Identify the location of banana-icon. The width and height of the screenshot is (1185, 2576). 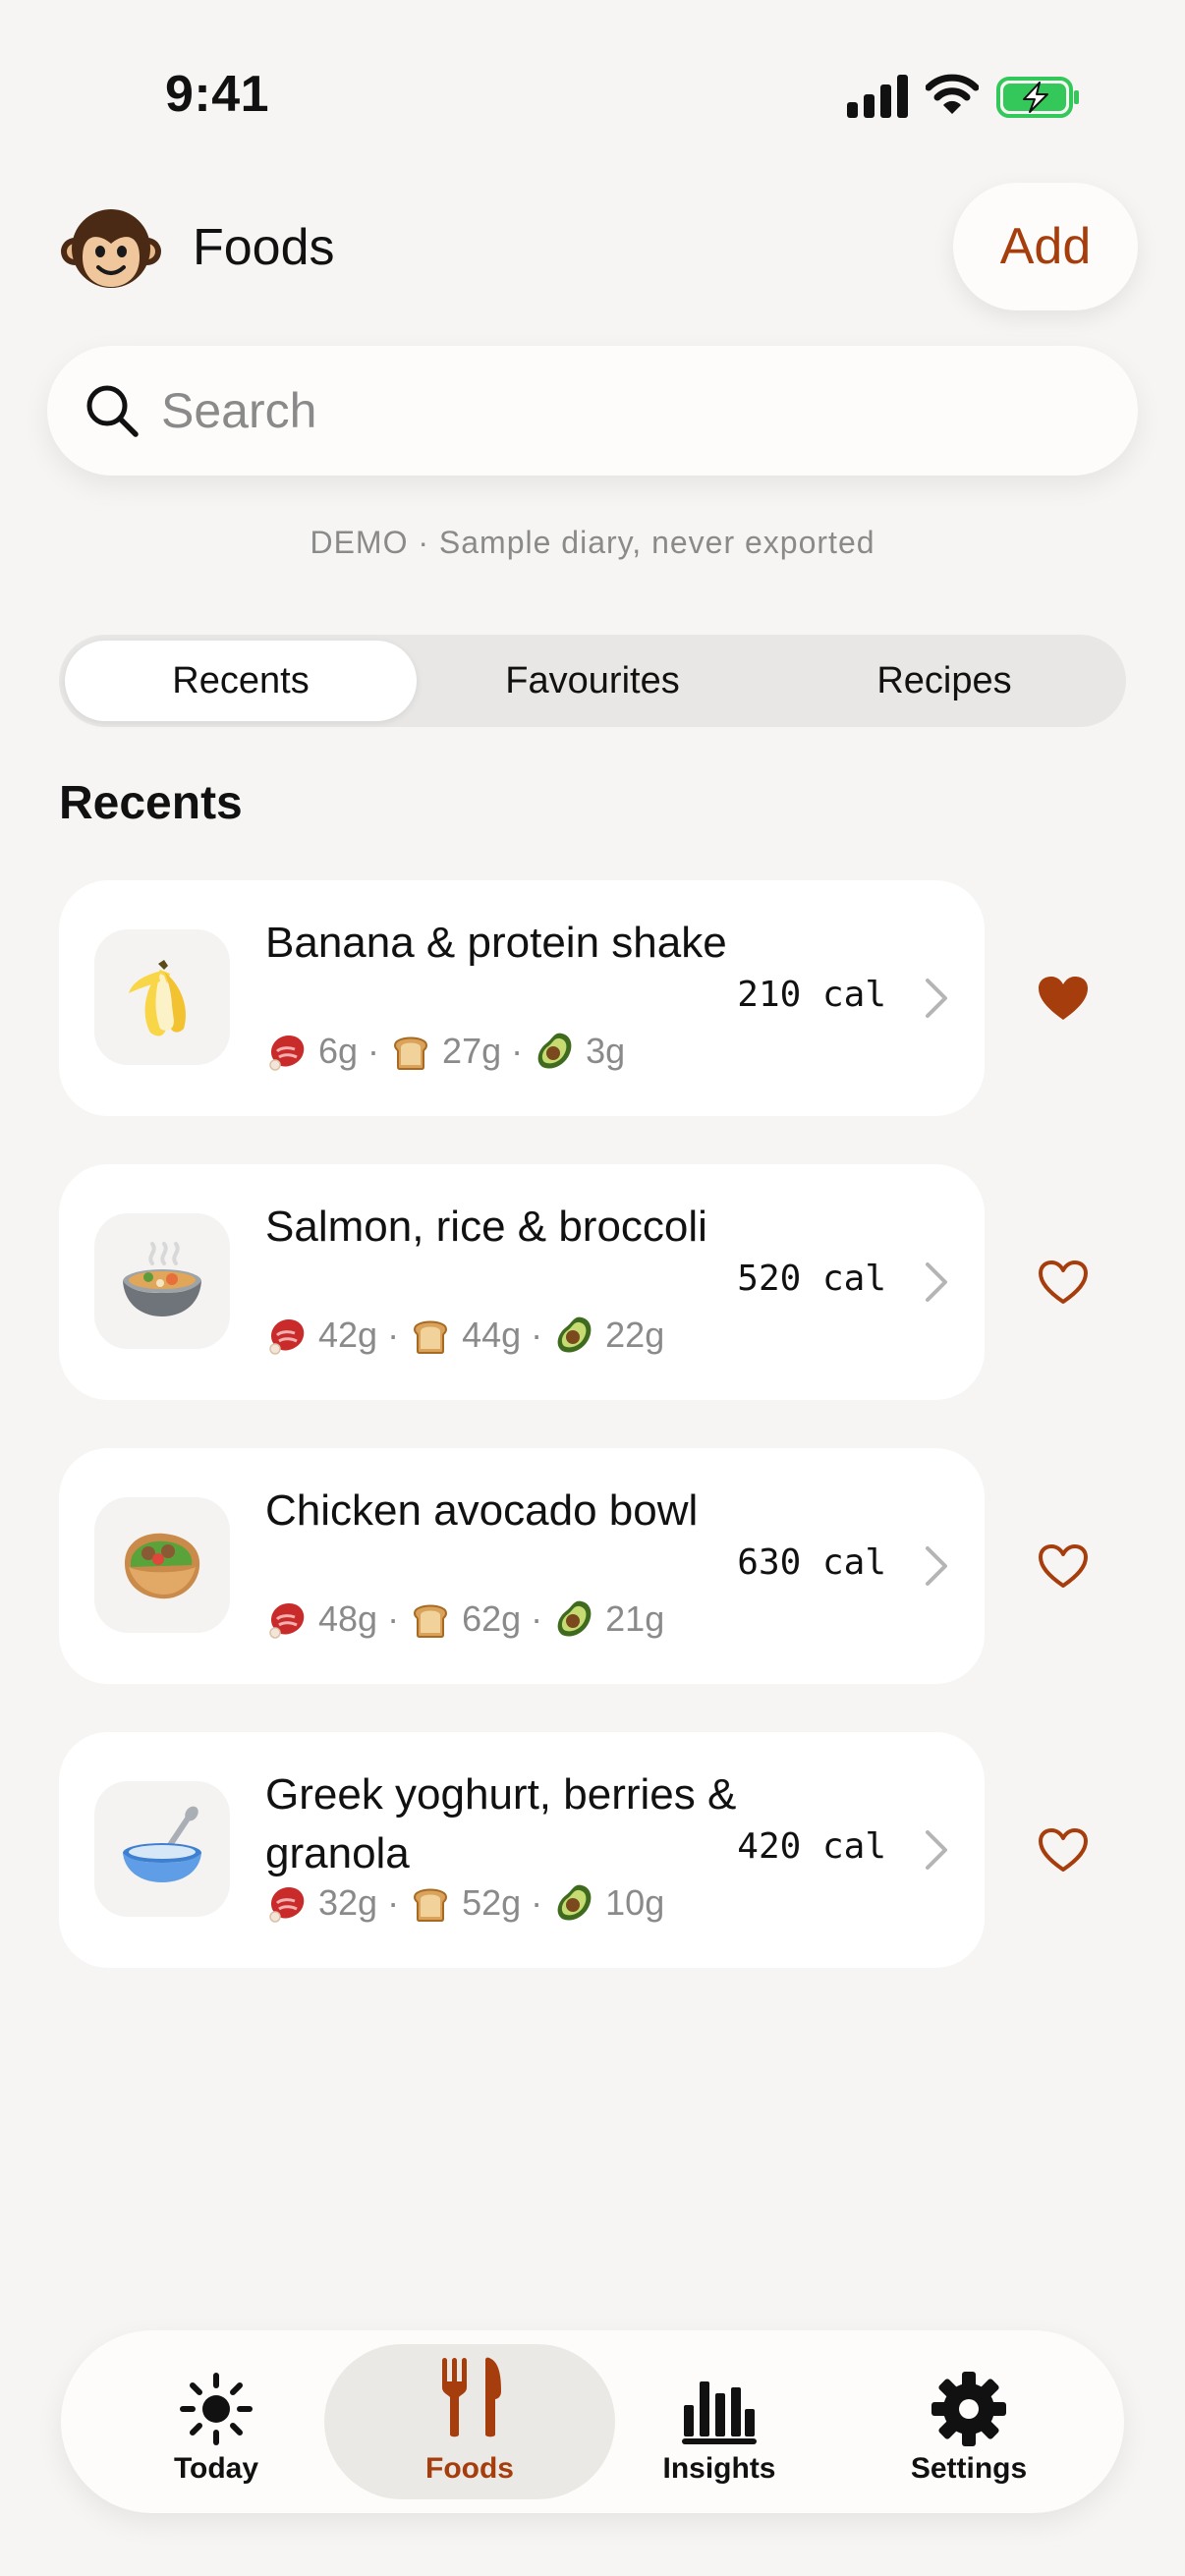
(157, 998).